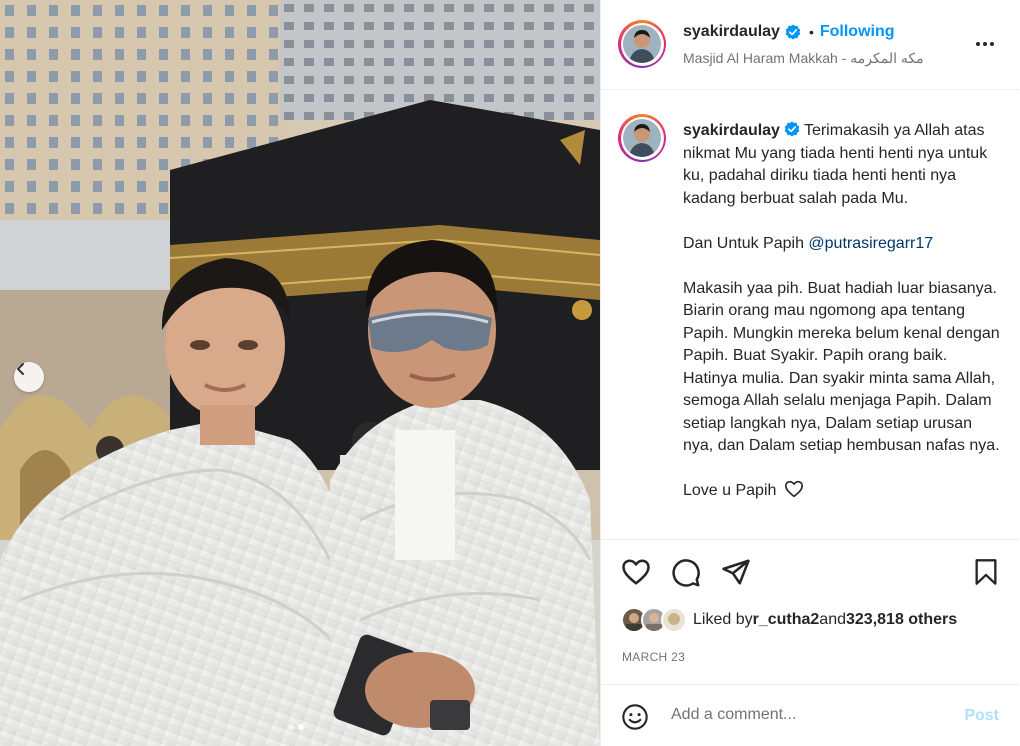 Image resolution: width=1020 pixels, height=746 pixels. What do you see at coordinates (674, 620) in the screenshot?
I see `liker-avatar` at bounding box center [674, 620].